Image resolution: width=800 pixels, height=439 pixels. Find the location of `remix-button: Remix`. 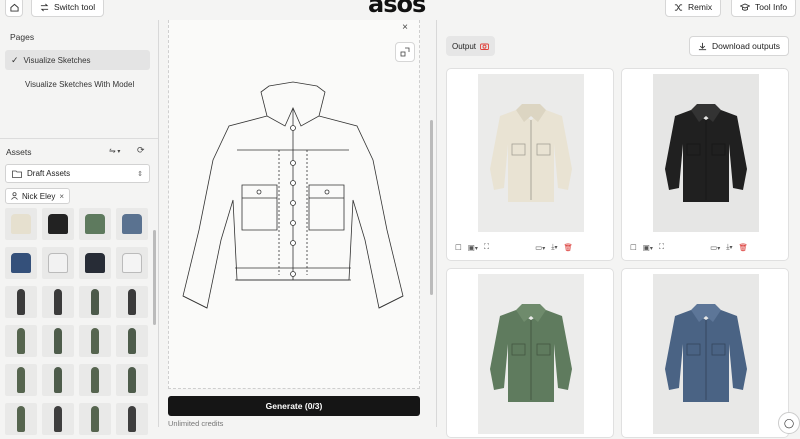

remix-button: Remix is located at coordinates (693, 8).